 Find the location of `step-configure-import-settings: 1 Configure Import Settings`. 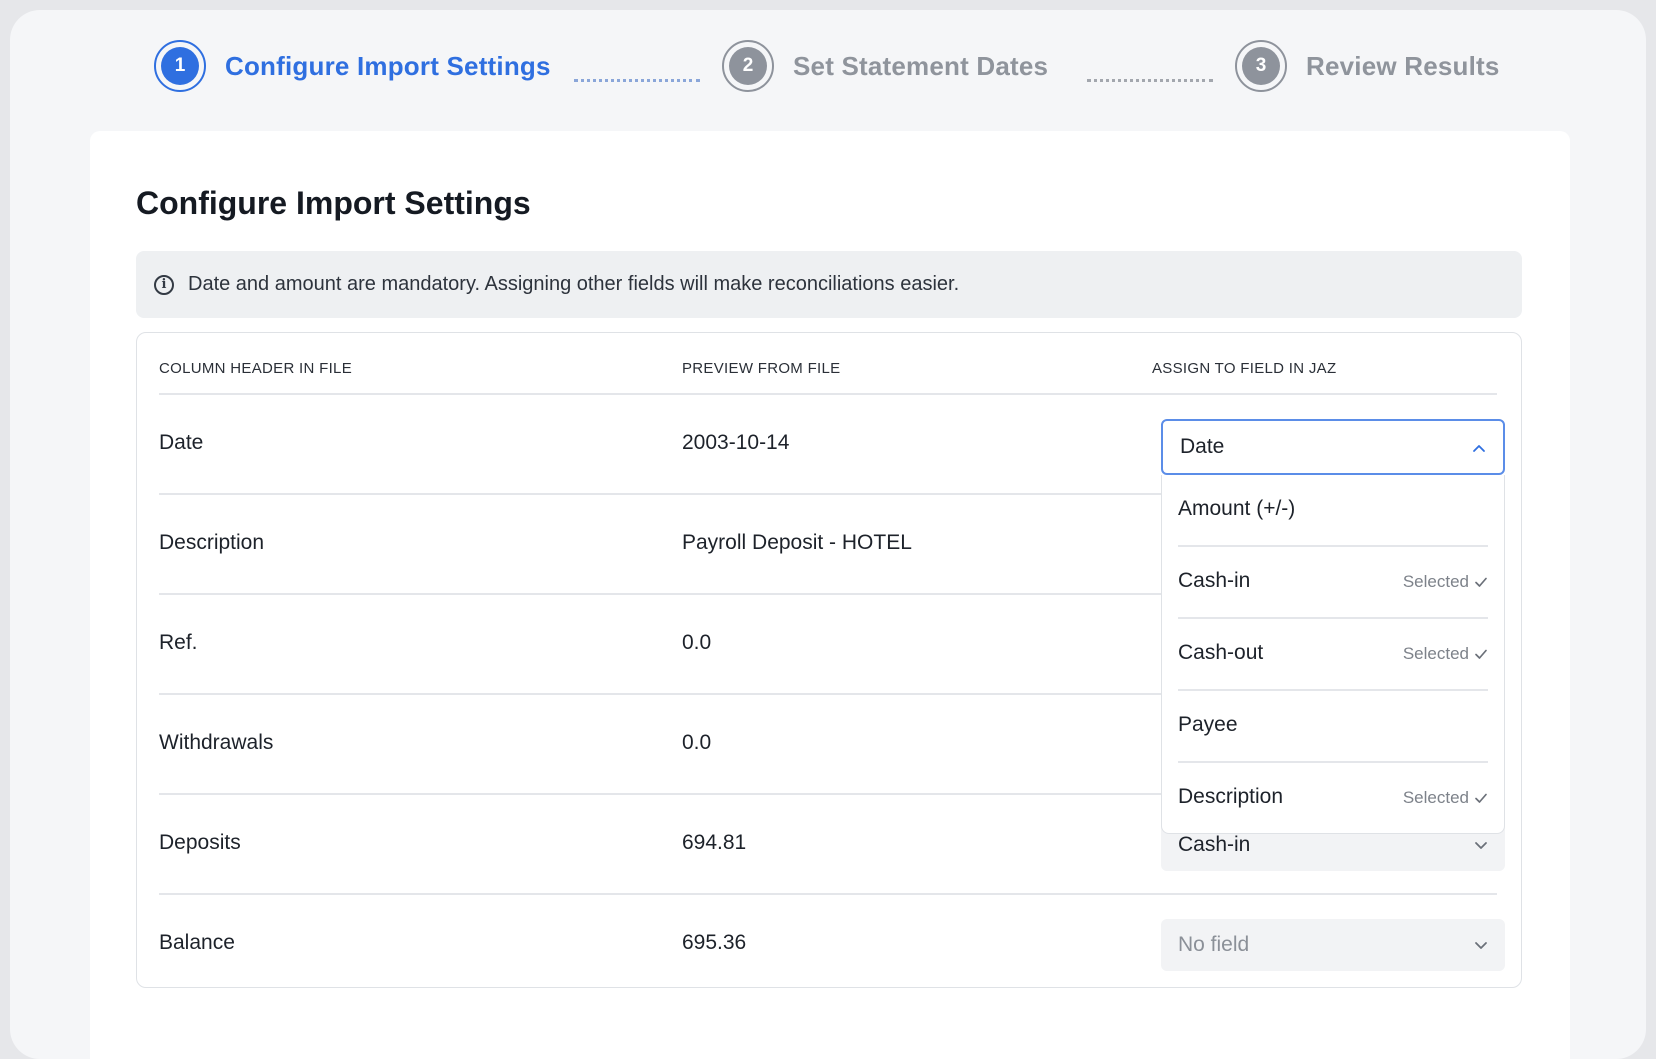

step-configure-import-settings: 1 Configure Import Settings is located at coordinates (352, 66).